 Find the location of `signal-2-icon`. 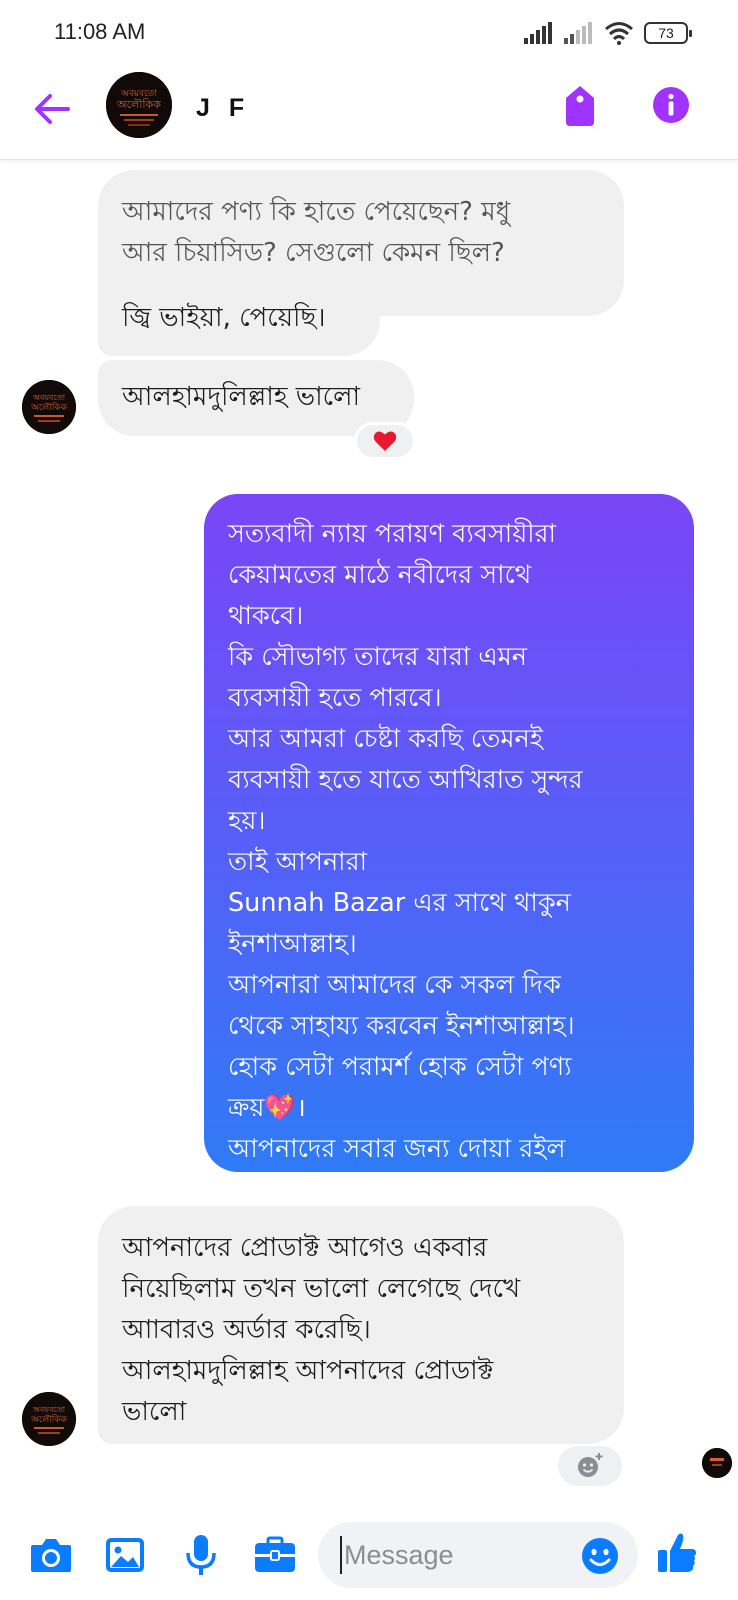

signal-2-icon is located at coordinates (578, 33).